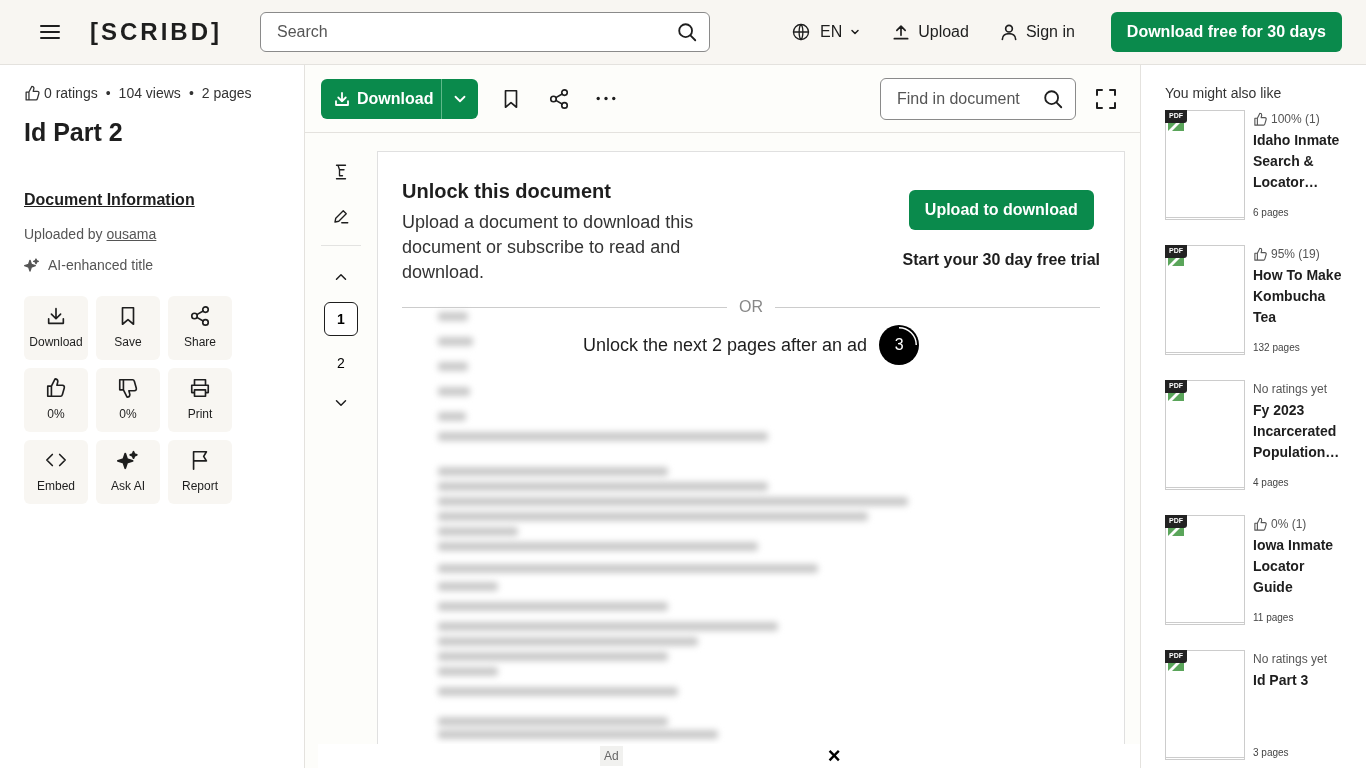 The width and height of the screenshot is (1366, 768). I want to click on or-divider-text: OR, so click(751, 307).